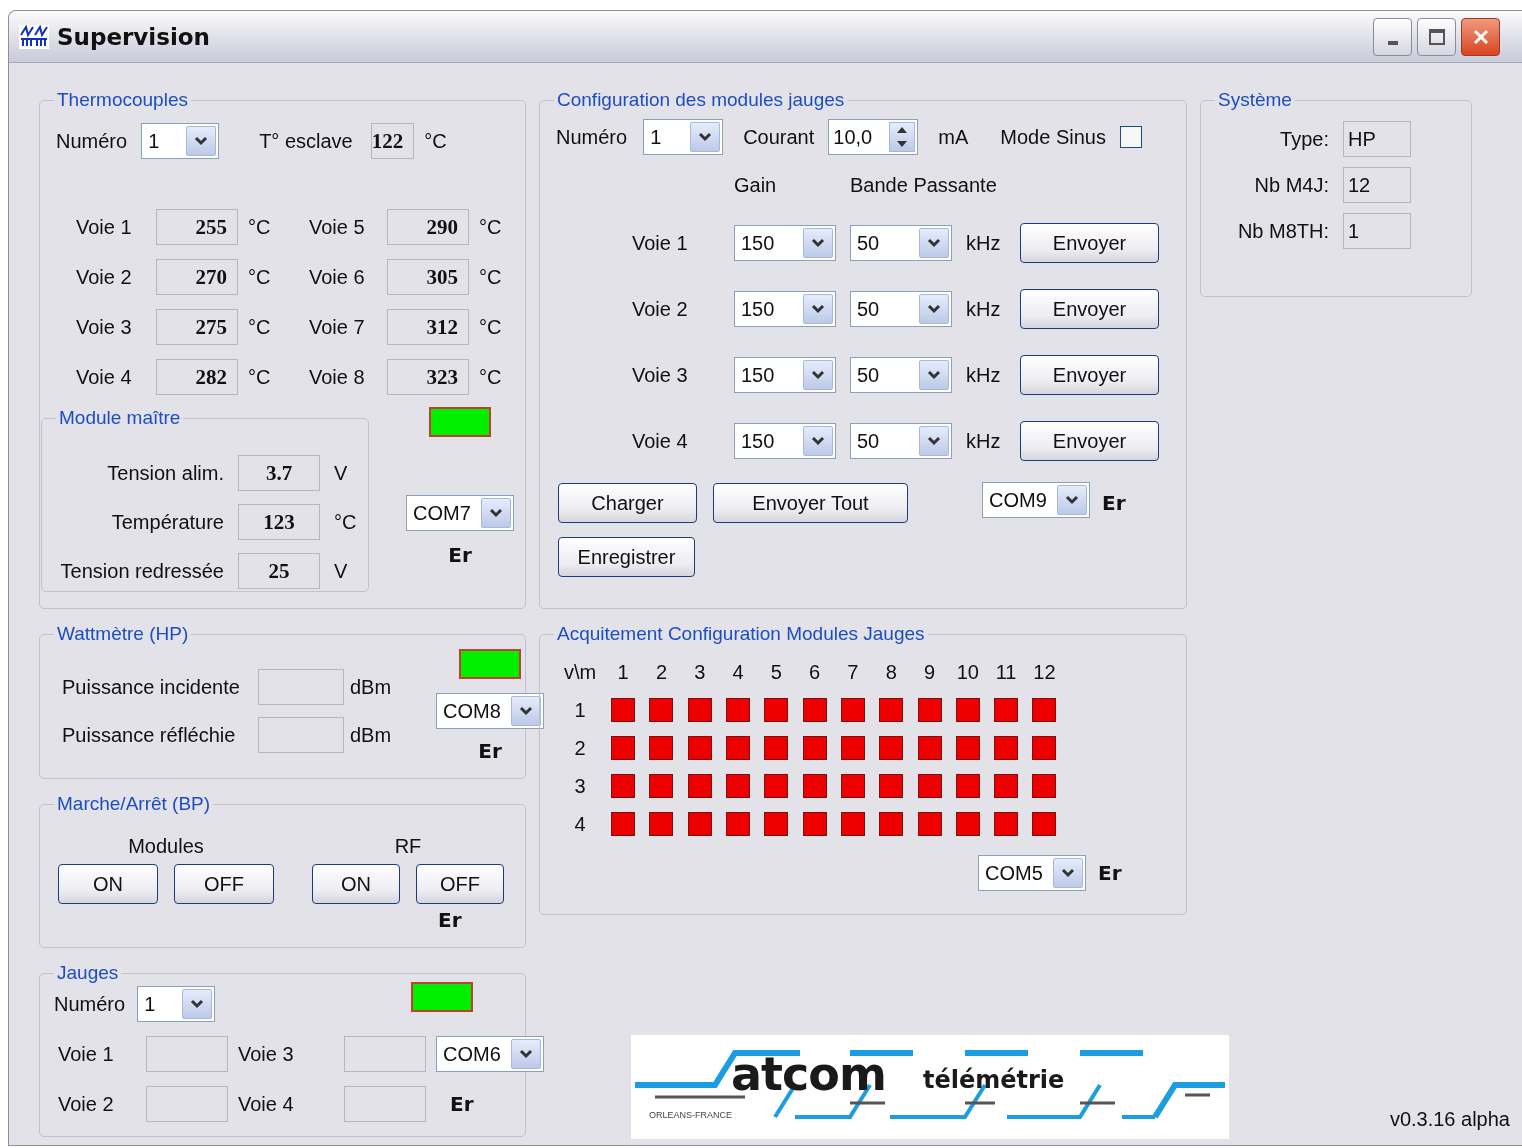 This screenshot has height=1148, width=1522. I want to click on group-title: Module maître, so click(120, 418).